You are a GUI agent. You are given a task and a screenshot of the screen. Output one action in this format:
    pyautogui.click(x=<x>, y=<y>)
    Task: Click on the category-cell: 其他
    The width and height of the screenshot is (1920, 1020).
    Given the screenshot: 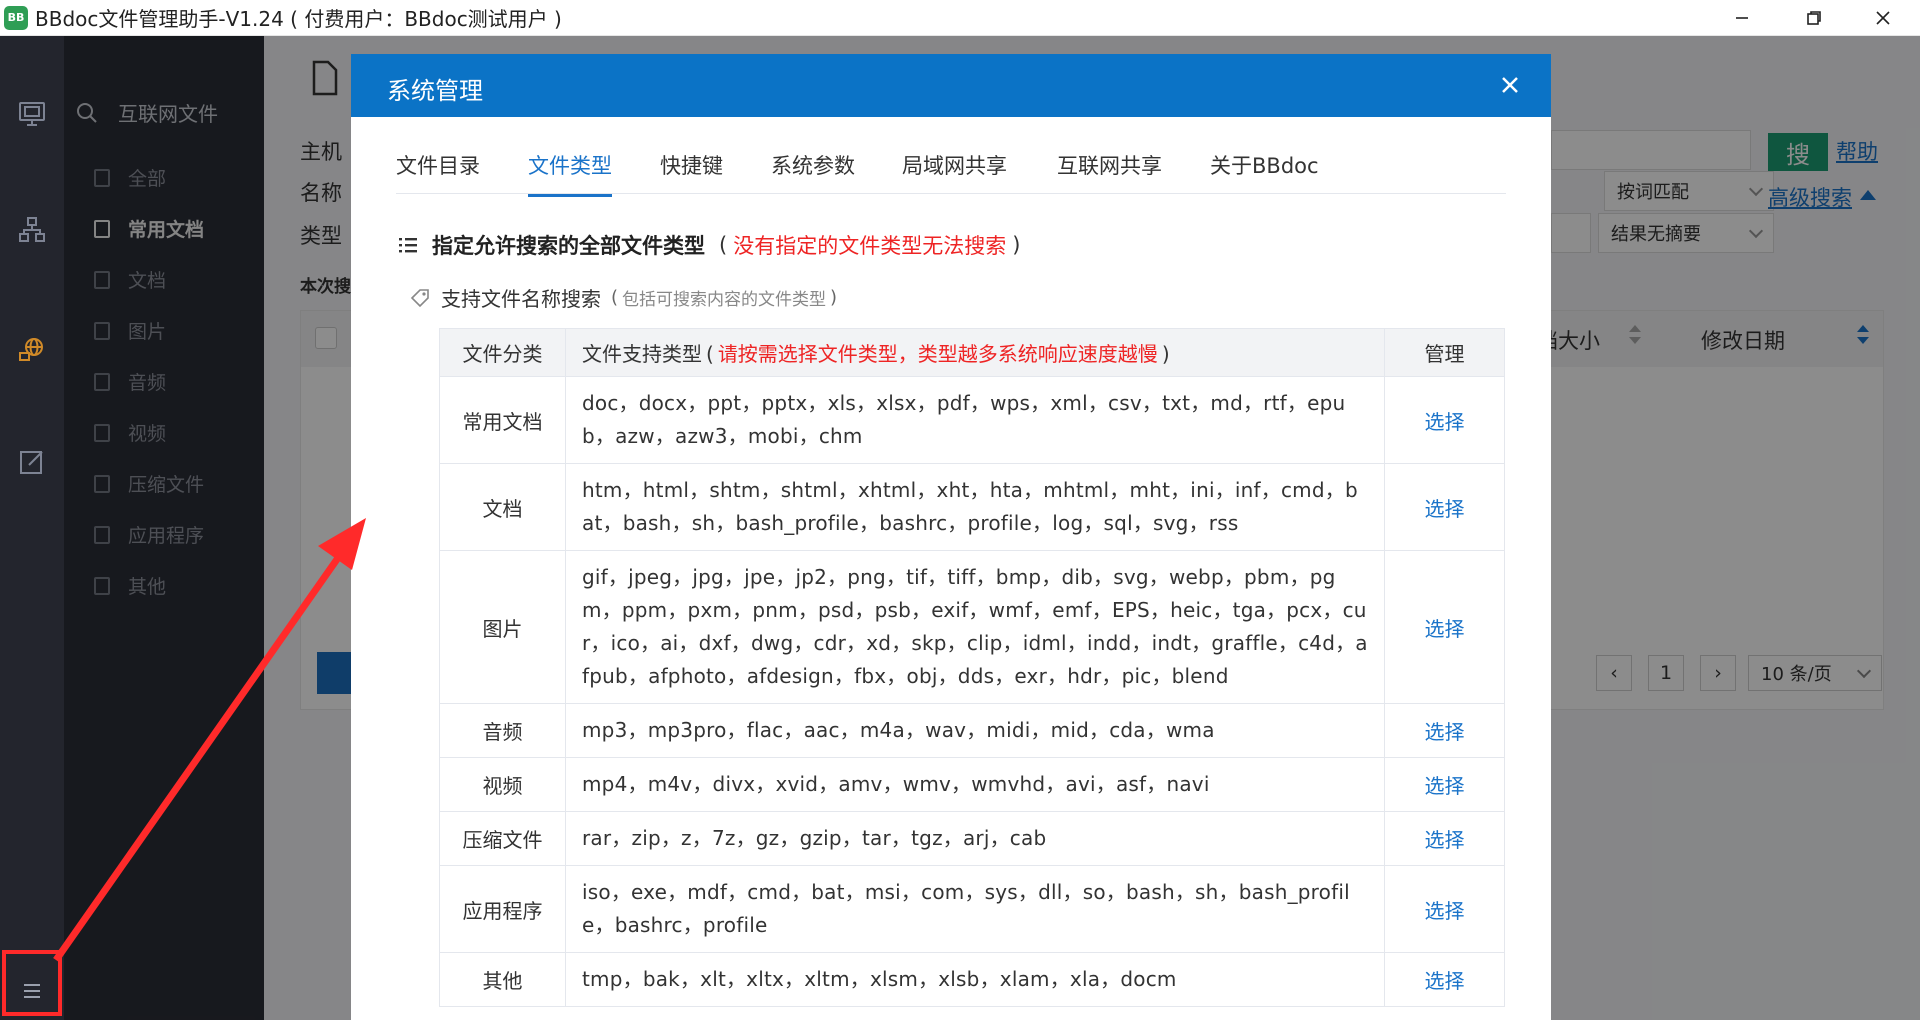 What is the action you would take?
    pyautogui.click(x=502, y=979)
    